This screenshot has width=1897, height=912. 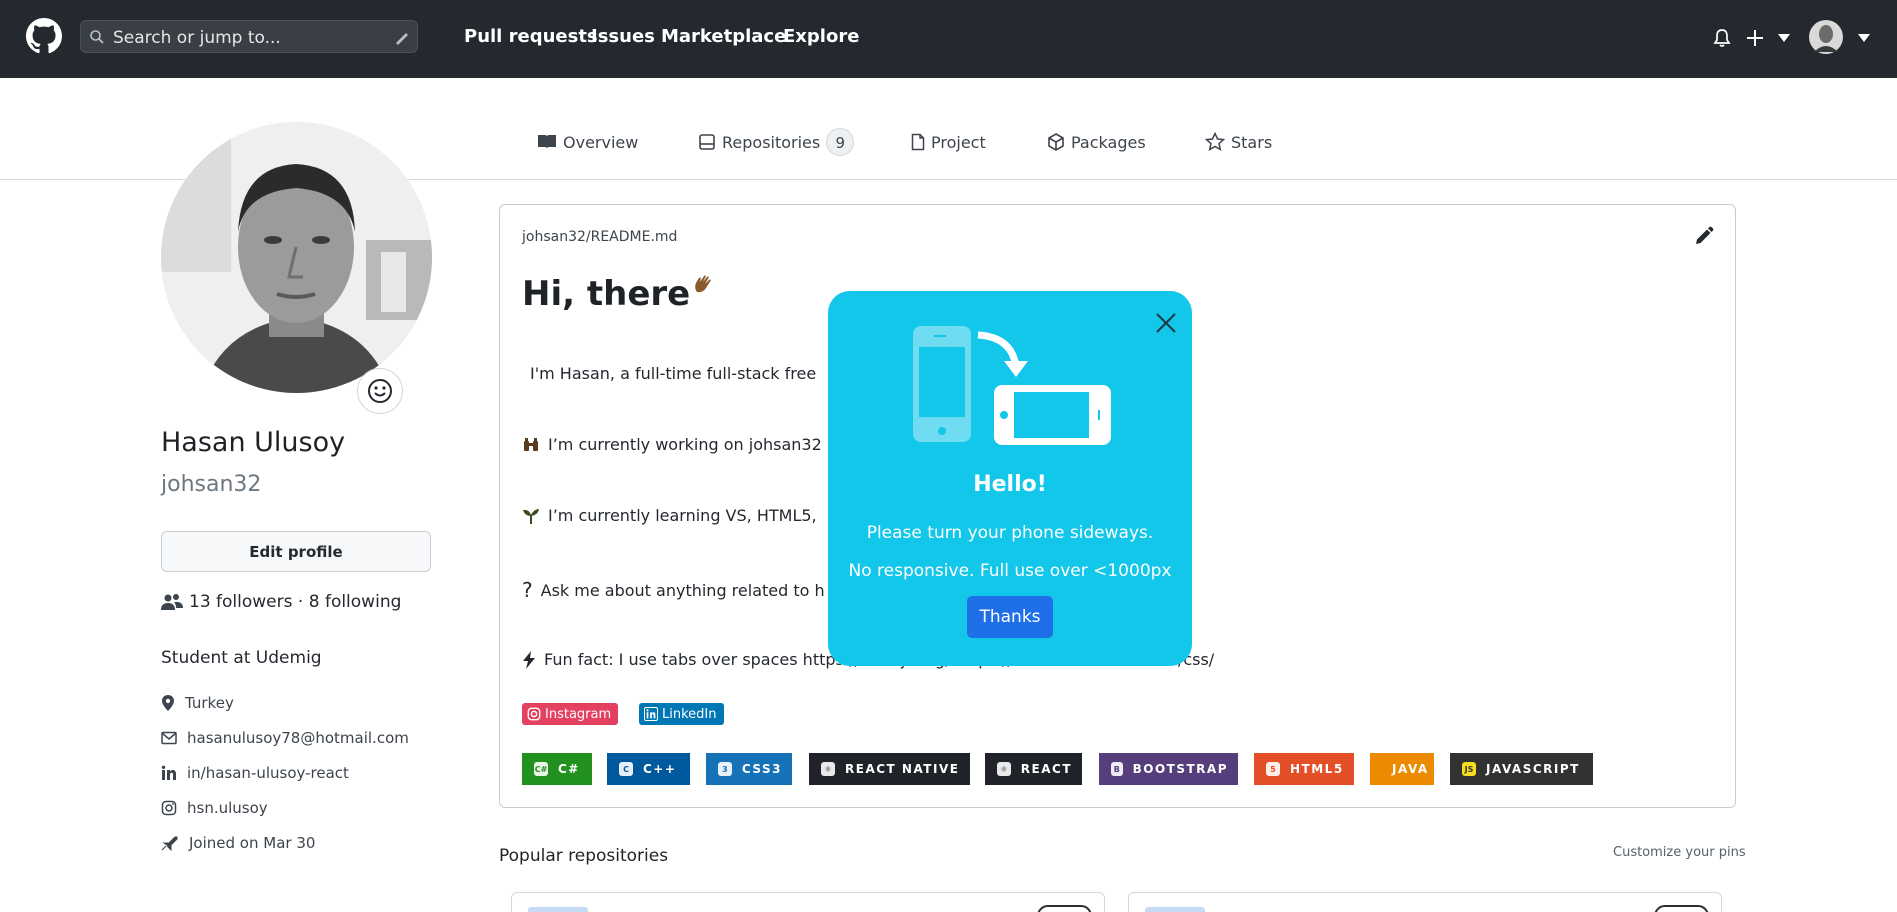 What do you see at coordinates (557, 769) in the screenshot?
I see `tech-badge: C# C#` at bounding box center [557, 769].